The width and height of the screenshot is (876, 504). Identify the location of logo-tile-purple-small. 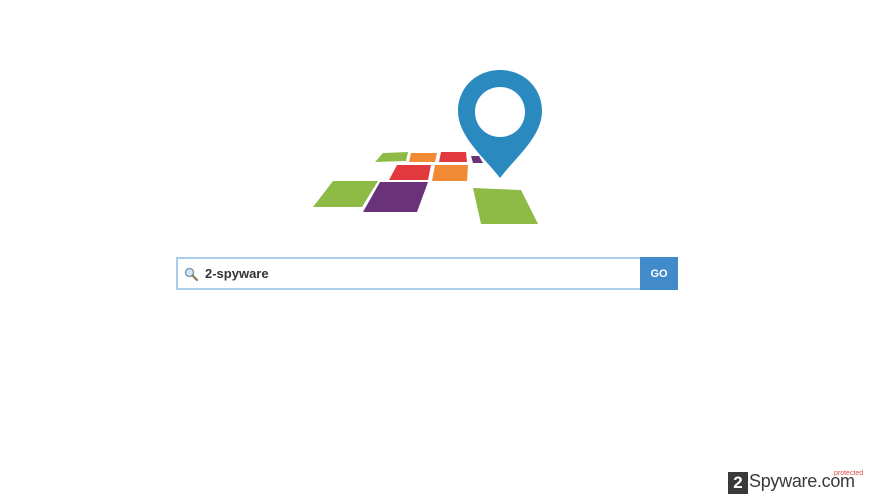
(477, 159).